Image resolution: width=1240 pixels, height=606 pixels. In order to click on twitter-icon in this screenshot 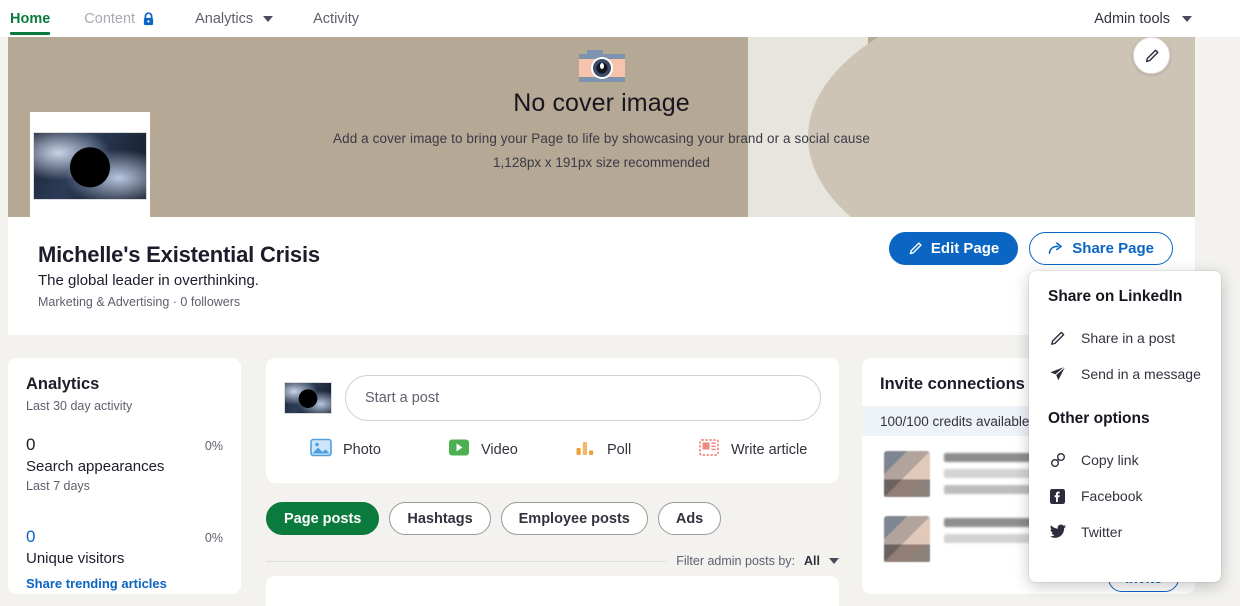, I will do `click(1057, 532)`.